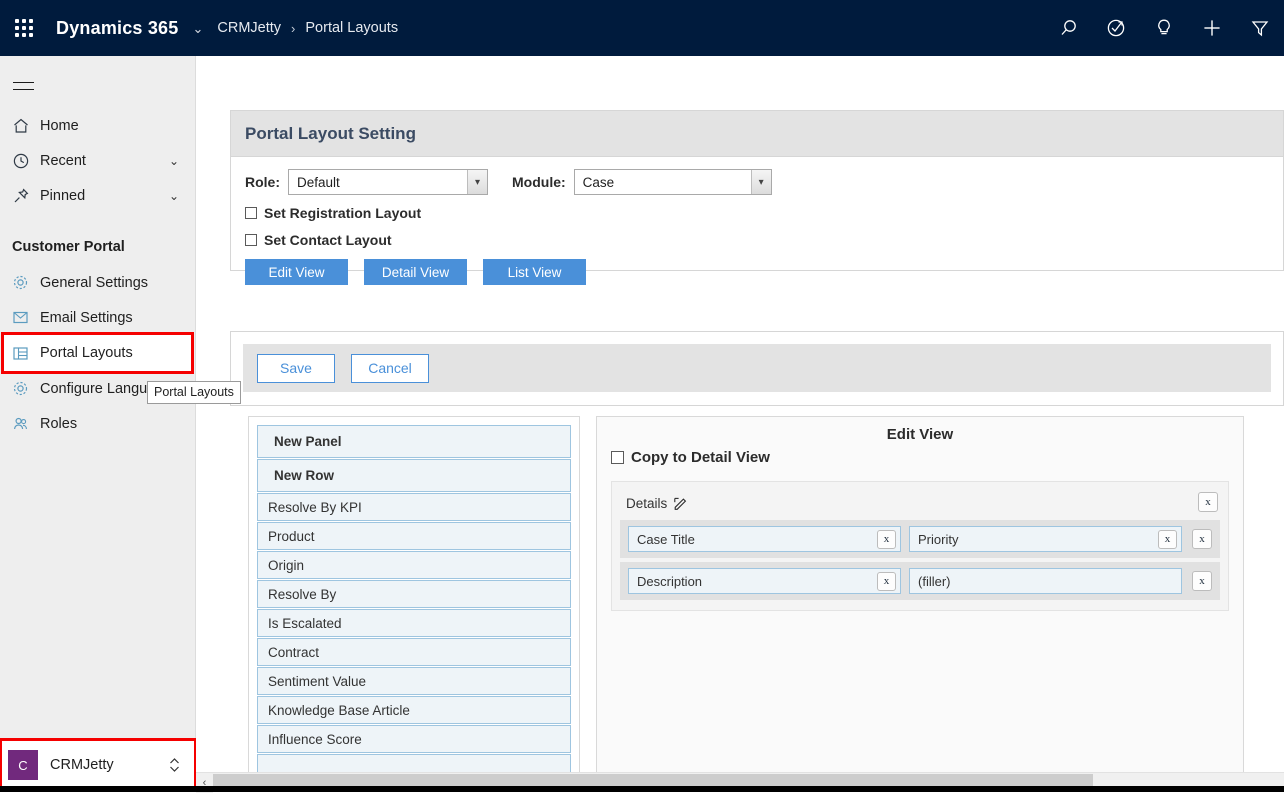 The height and width of the screenshot is (793, 1284). What do you see at coordinates (642, 789) in the screenshot?
I see `window-bottom-edge` at bounding box center [642, 789].